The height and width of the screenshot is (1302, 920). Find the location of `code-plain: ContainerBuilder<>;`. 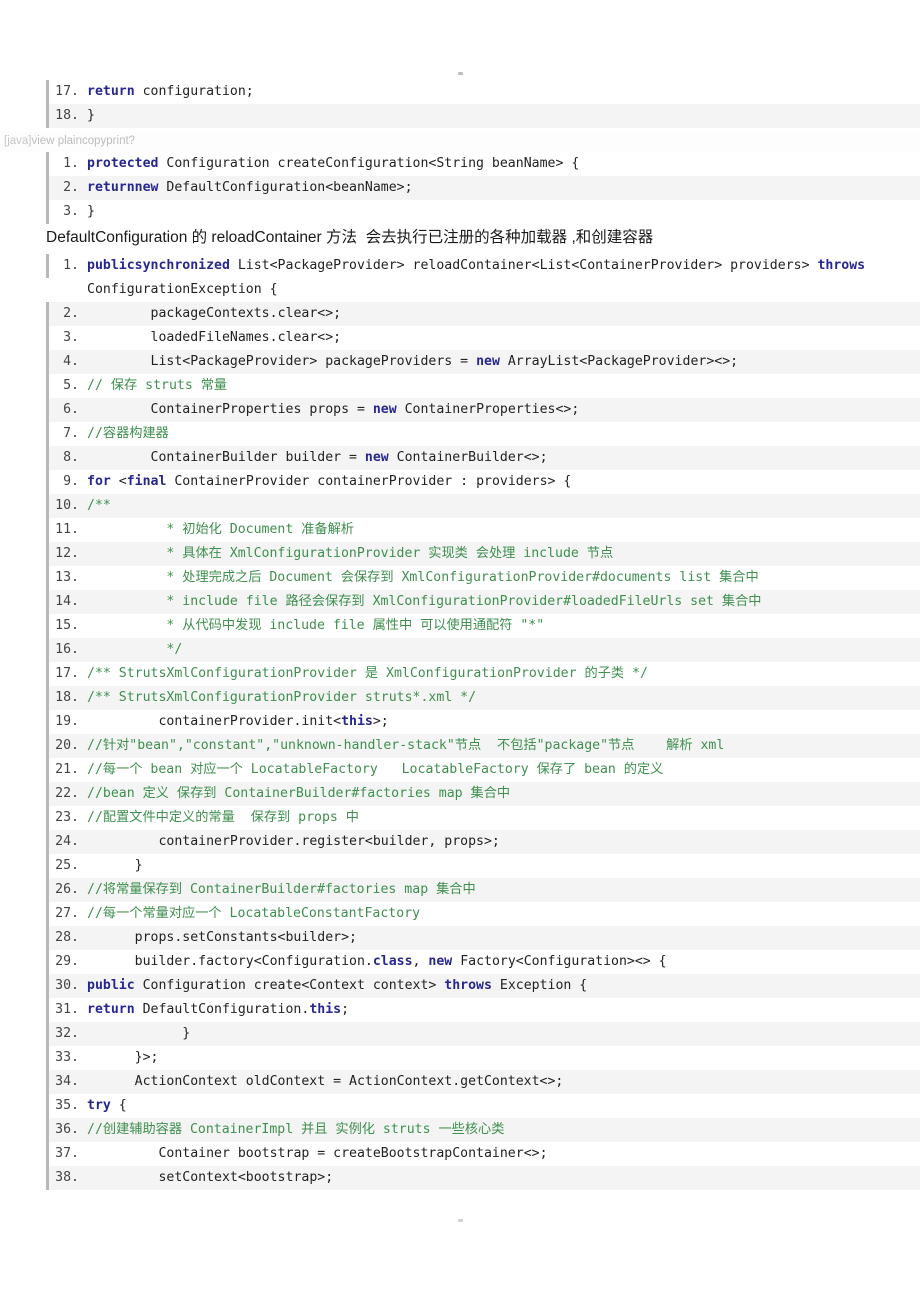

code-plain: ContainerBuilder<>; is located at coordinates (468, 457).